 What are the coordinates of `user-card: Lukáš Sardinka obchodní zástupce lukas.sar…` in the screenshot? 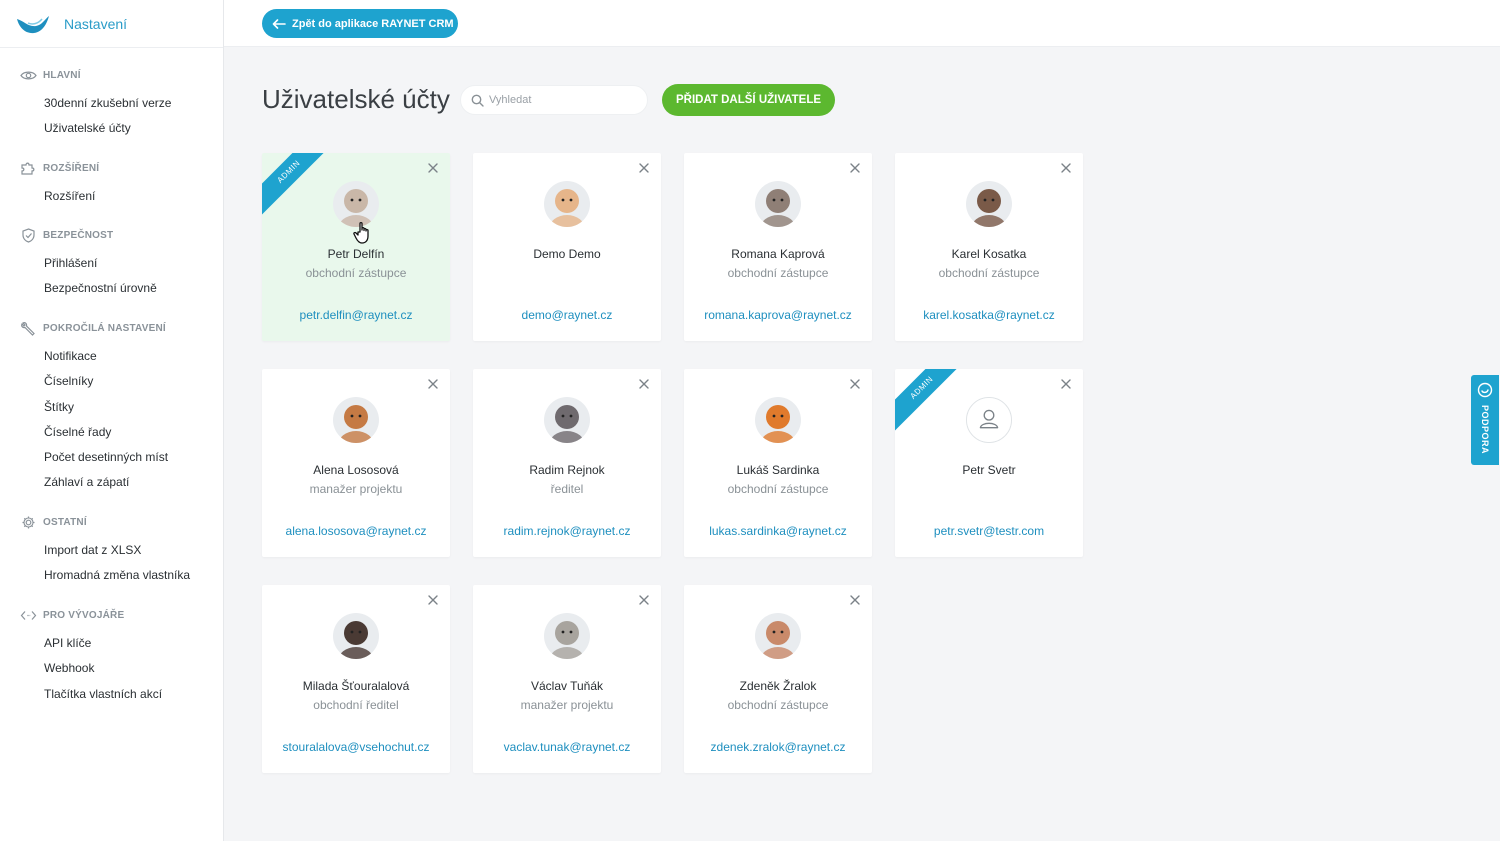 It's located at (778, 463).